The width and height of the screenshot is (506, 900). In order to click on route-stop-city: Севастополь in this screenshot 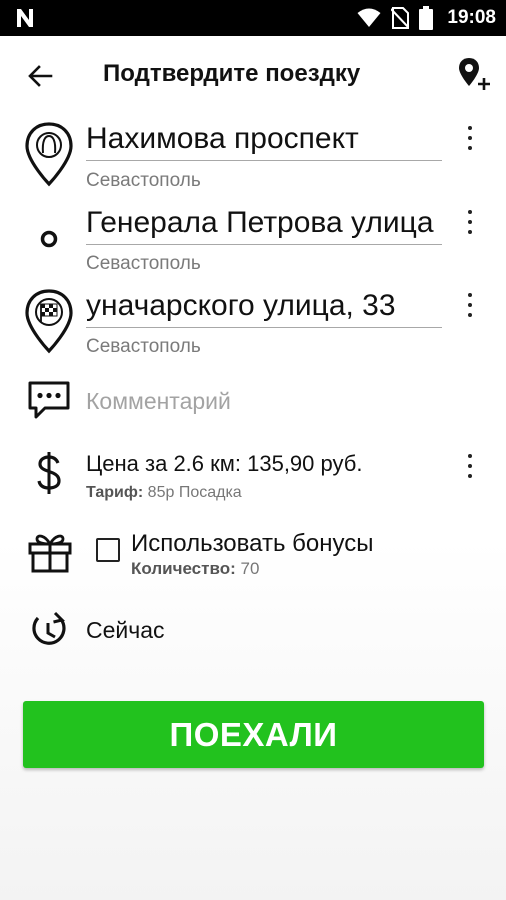, I will do `click(143, 263)`.